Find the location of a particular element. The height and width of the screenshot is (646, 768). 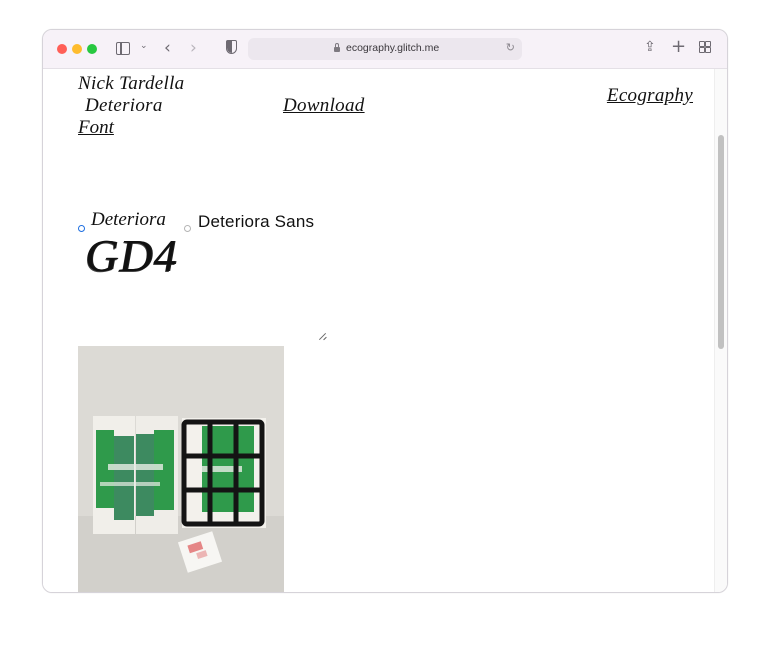

share-icon: ⇪ is located at coordinates (650, 47).